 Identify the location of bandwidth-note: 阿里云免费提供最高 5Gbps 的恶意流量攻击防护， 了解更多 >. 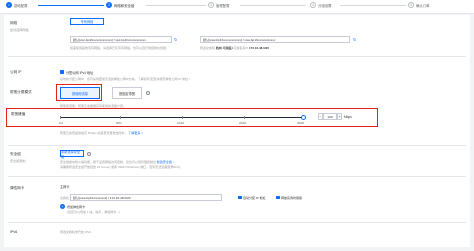
(101, 133).